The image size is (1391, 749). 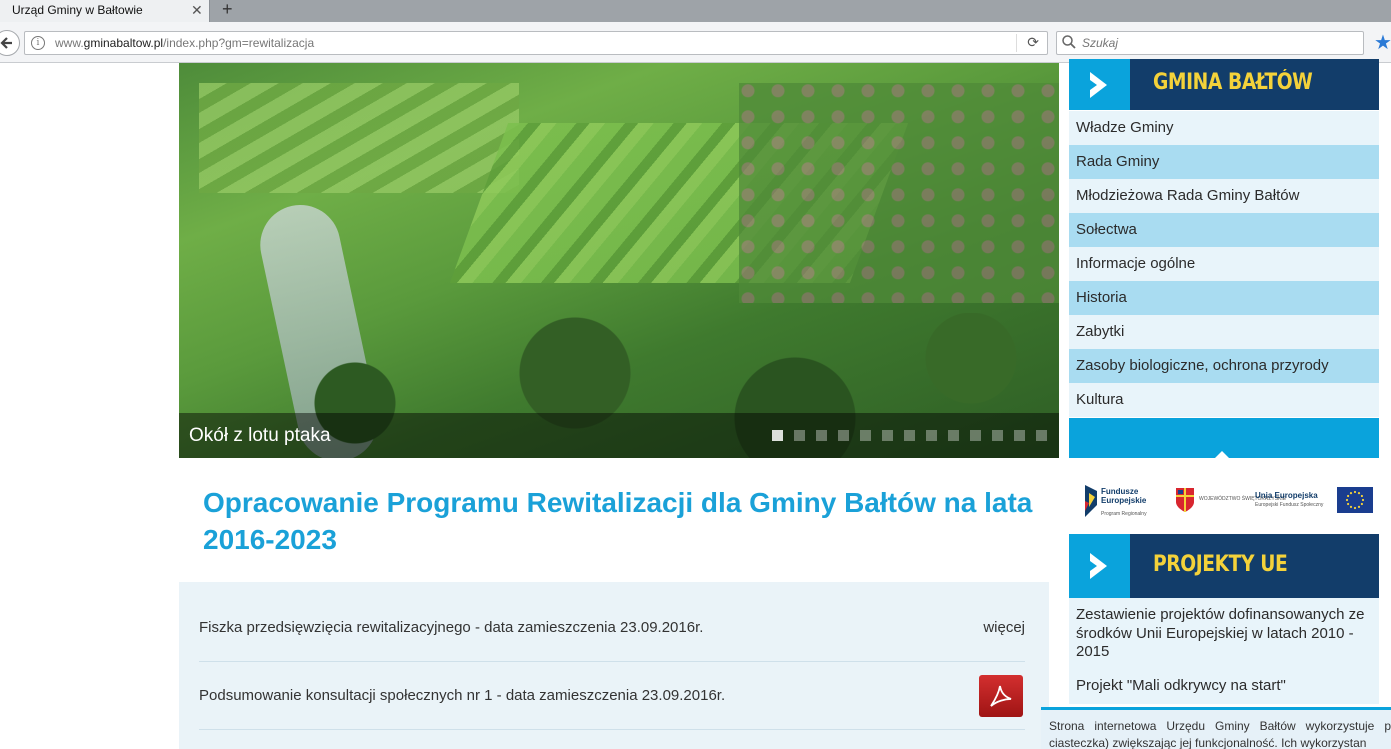 I want to click on fe-star-icon, so click(x=1091, y=501).